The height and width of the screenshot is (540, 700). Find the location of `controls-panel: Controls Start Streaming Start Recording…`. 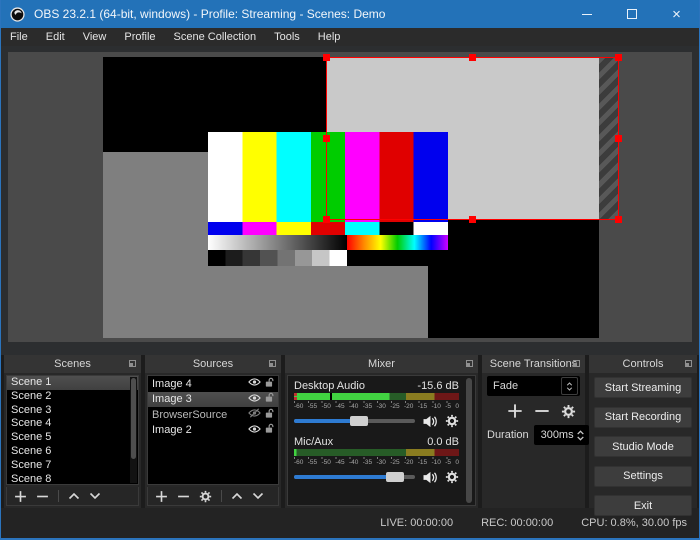

controls-panel: Controls Start Streaming Start Recording… is located at coordinates (643, 435).